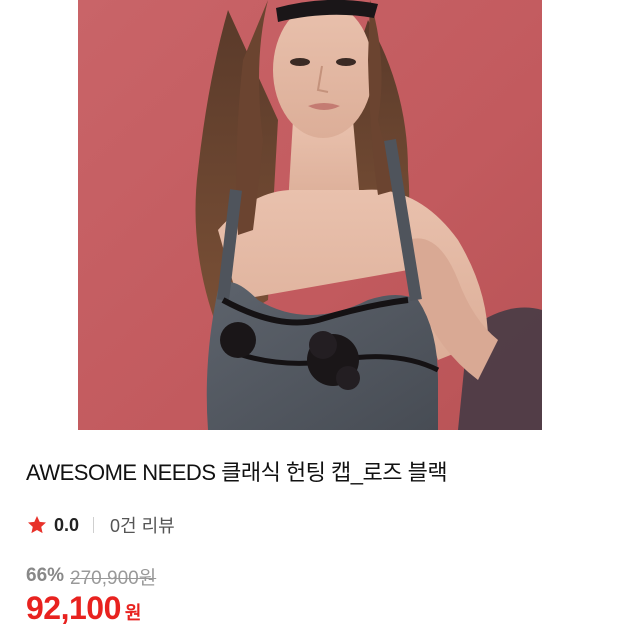  What do you see at coordinates (37, 525) in the screenshot?
I see `star-icon` at bounding box center [37, 525].